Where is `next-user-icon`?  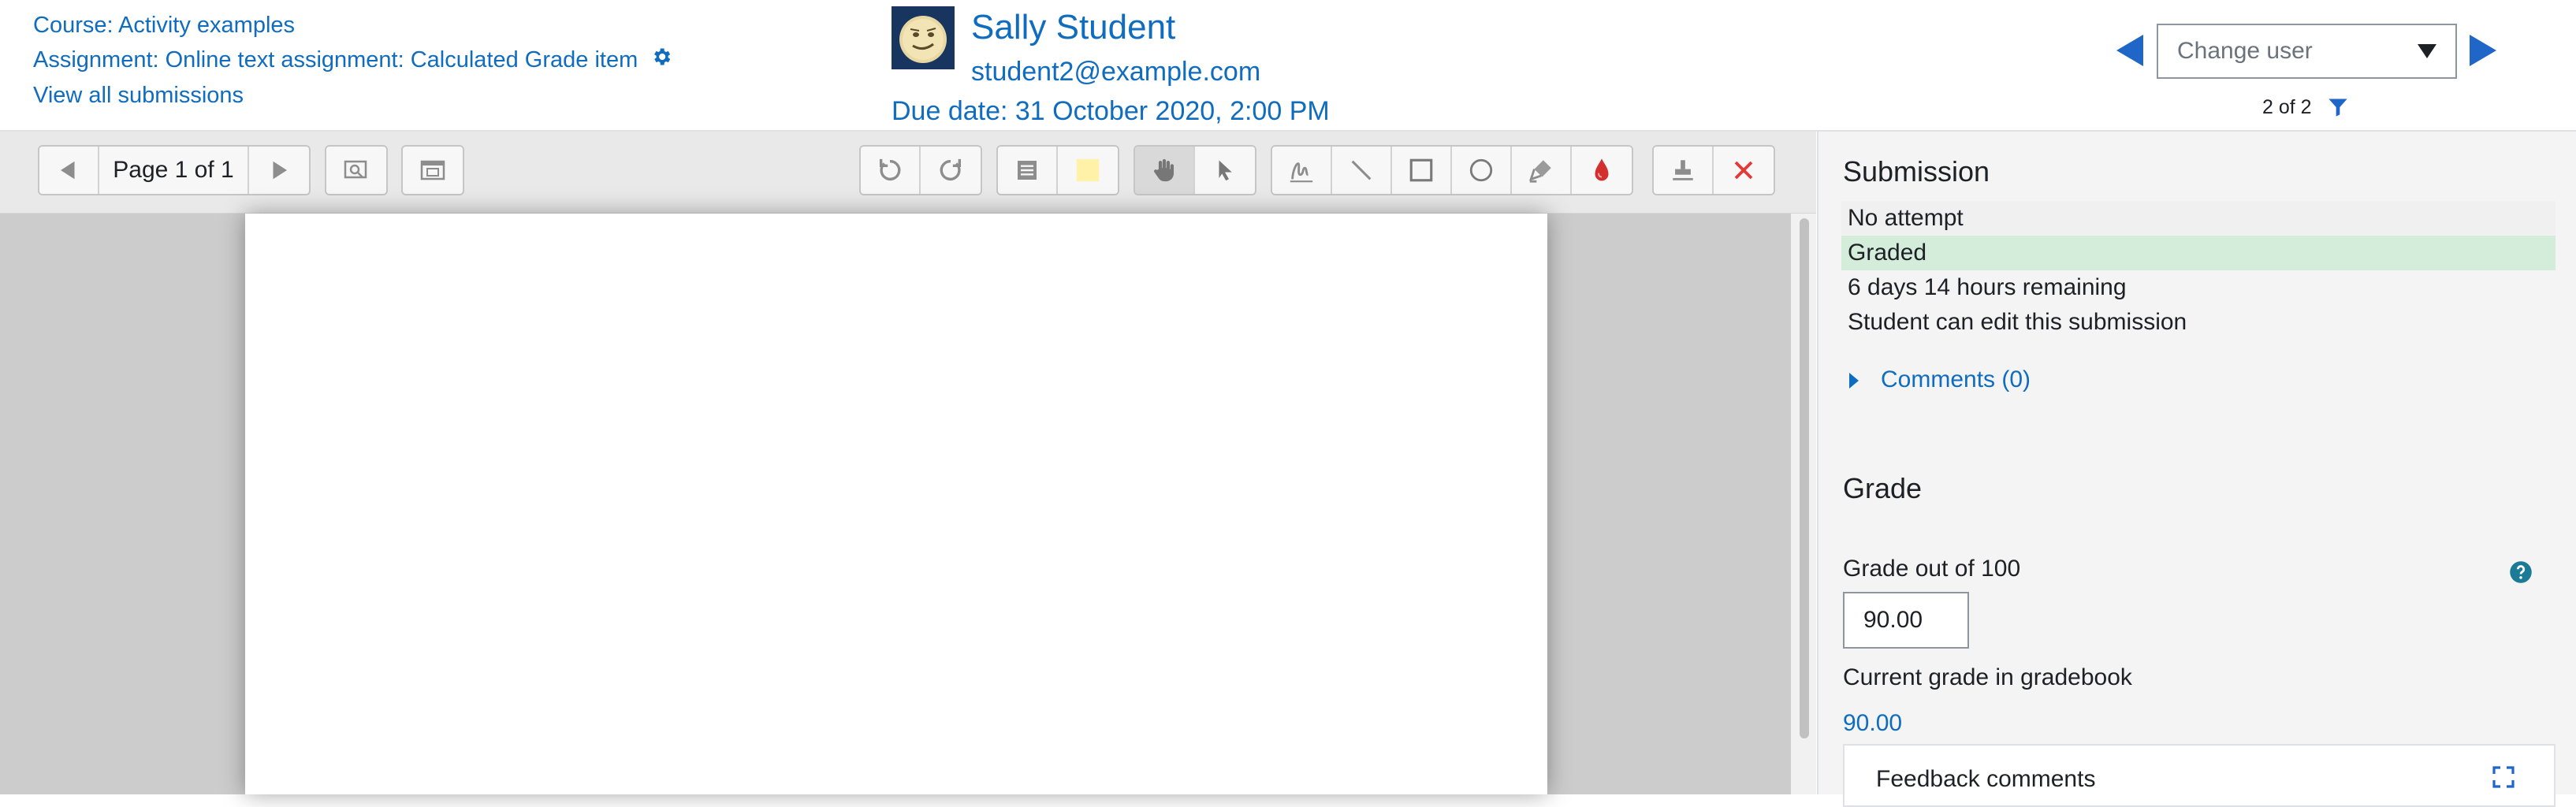 next-user-icon is located at coordinates (2483, 50).